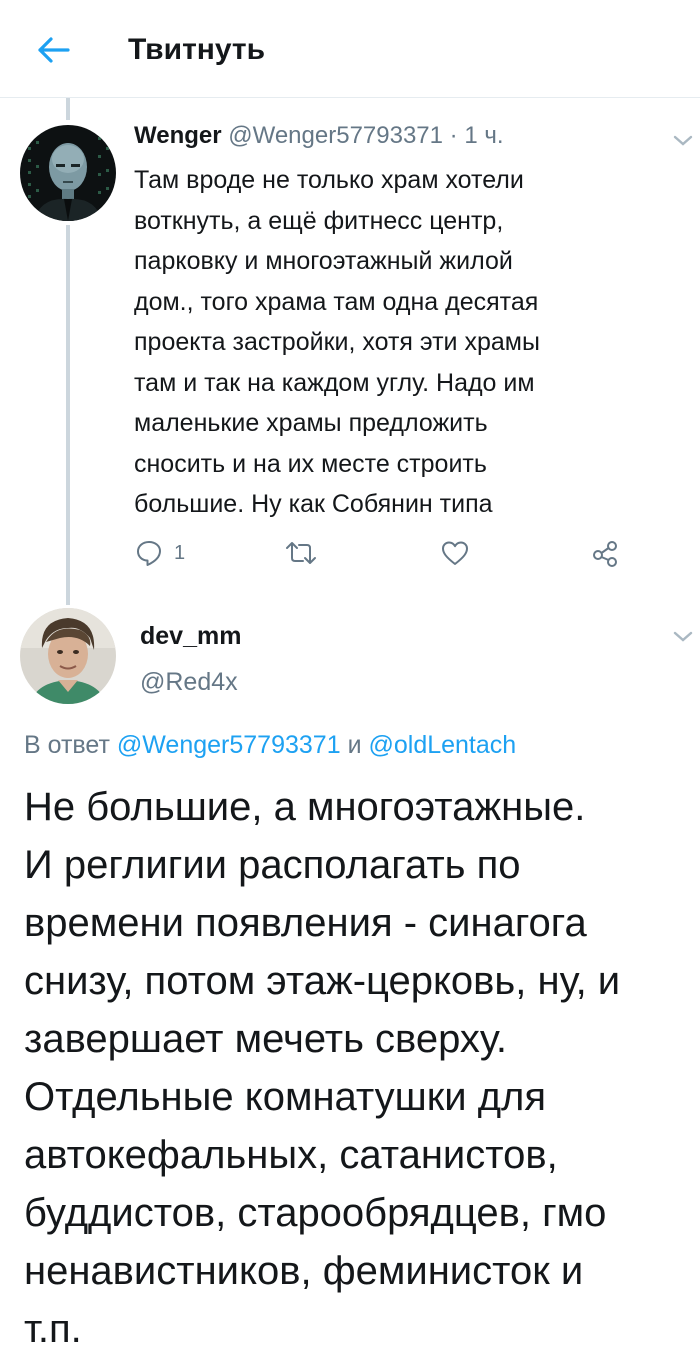 The image size is (700, 1358). I want to click on text-line: ненавистников, феминисток и, so click(304, 1271).